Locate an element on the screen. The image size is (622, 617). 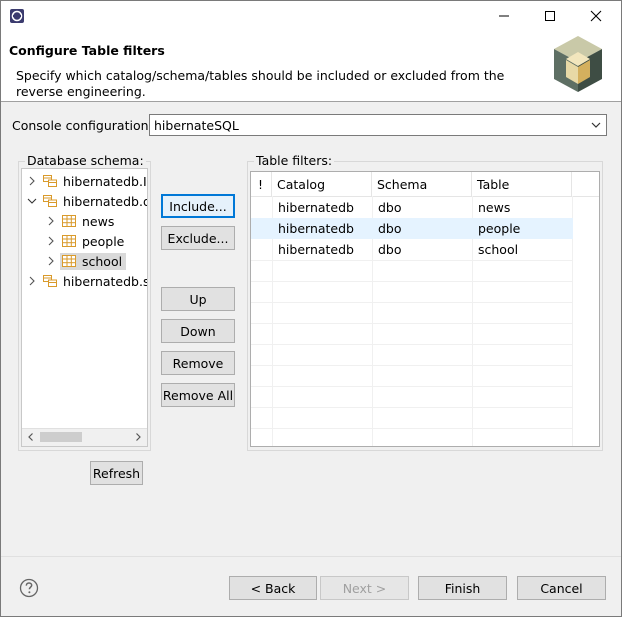
close-icon is located at coordinates (596, 16).